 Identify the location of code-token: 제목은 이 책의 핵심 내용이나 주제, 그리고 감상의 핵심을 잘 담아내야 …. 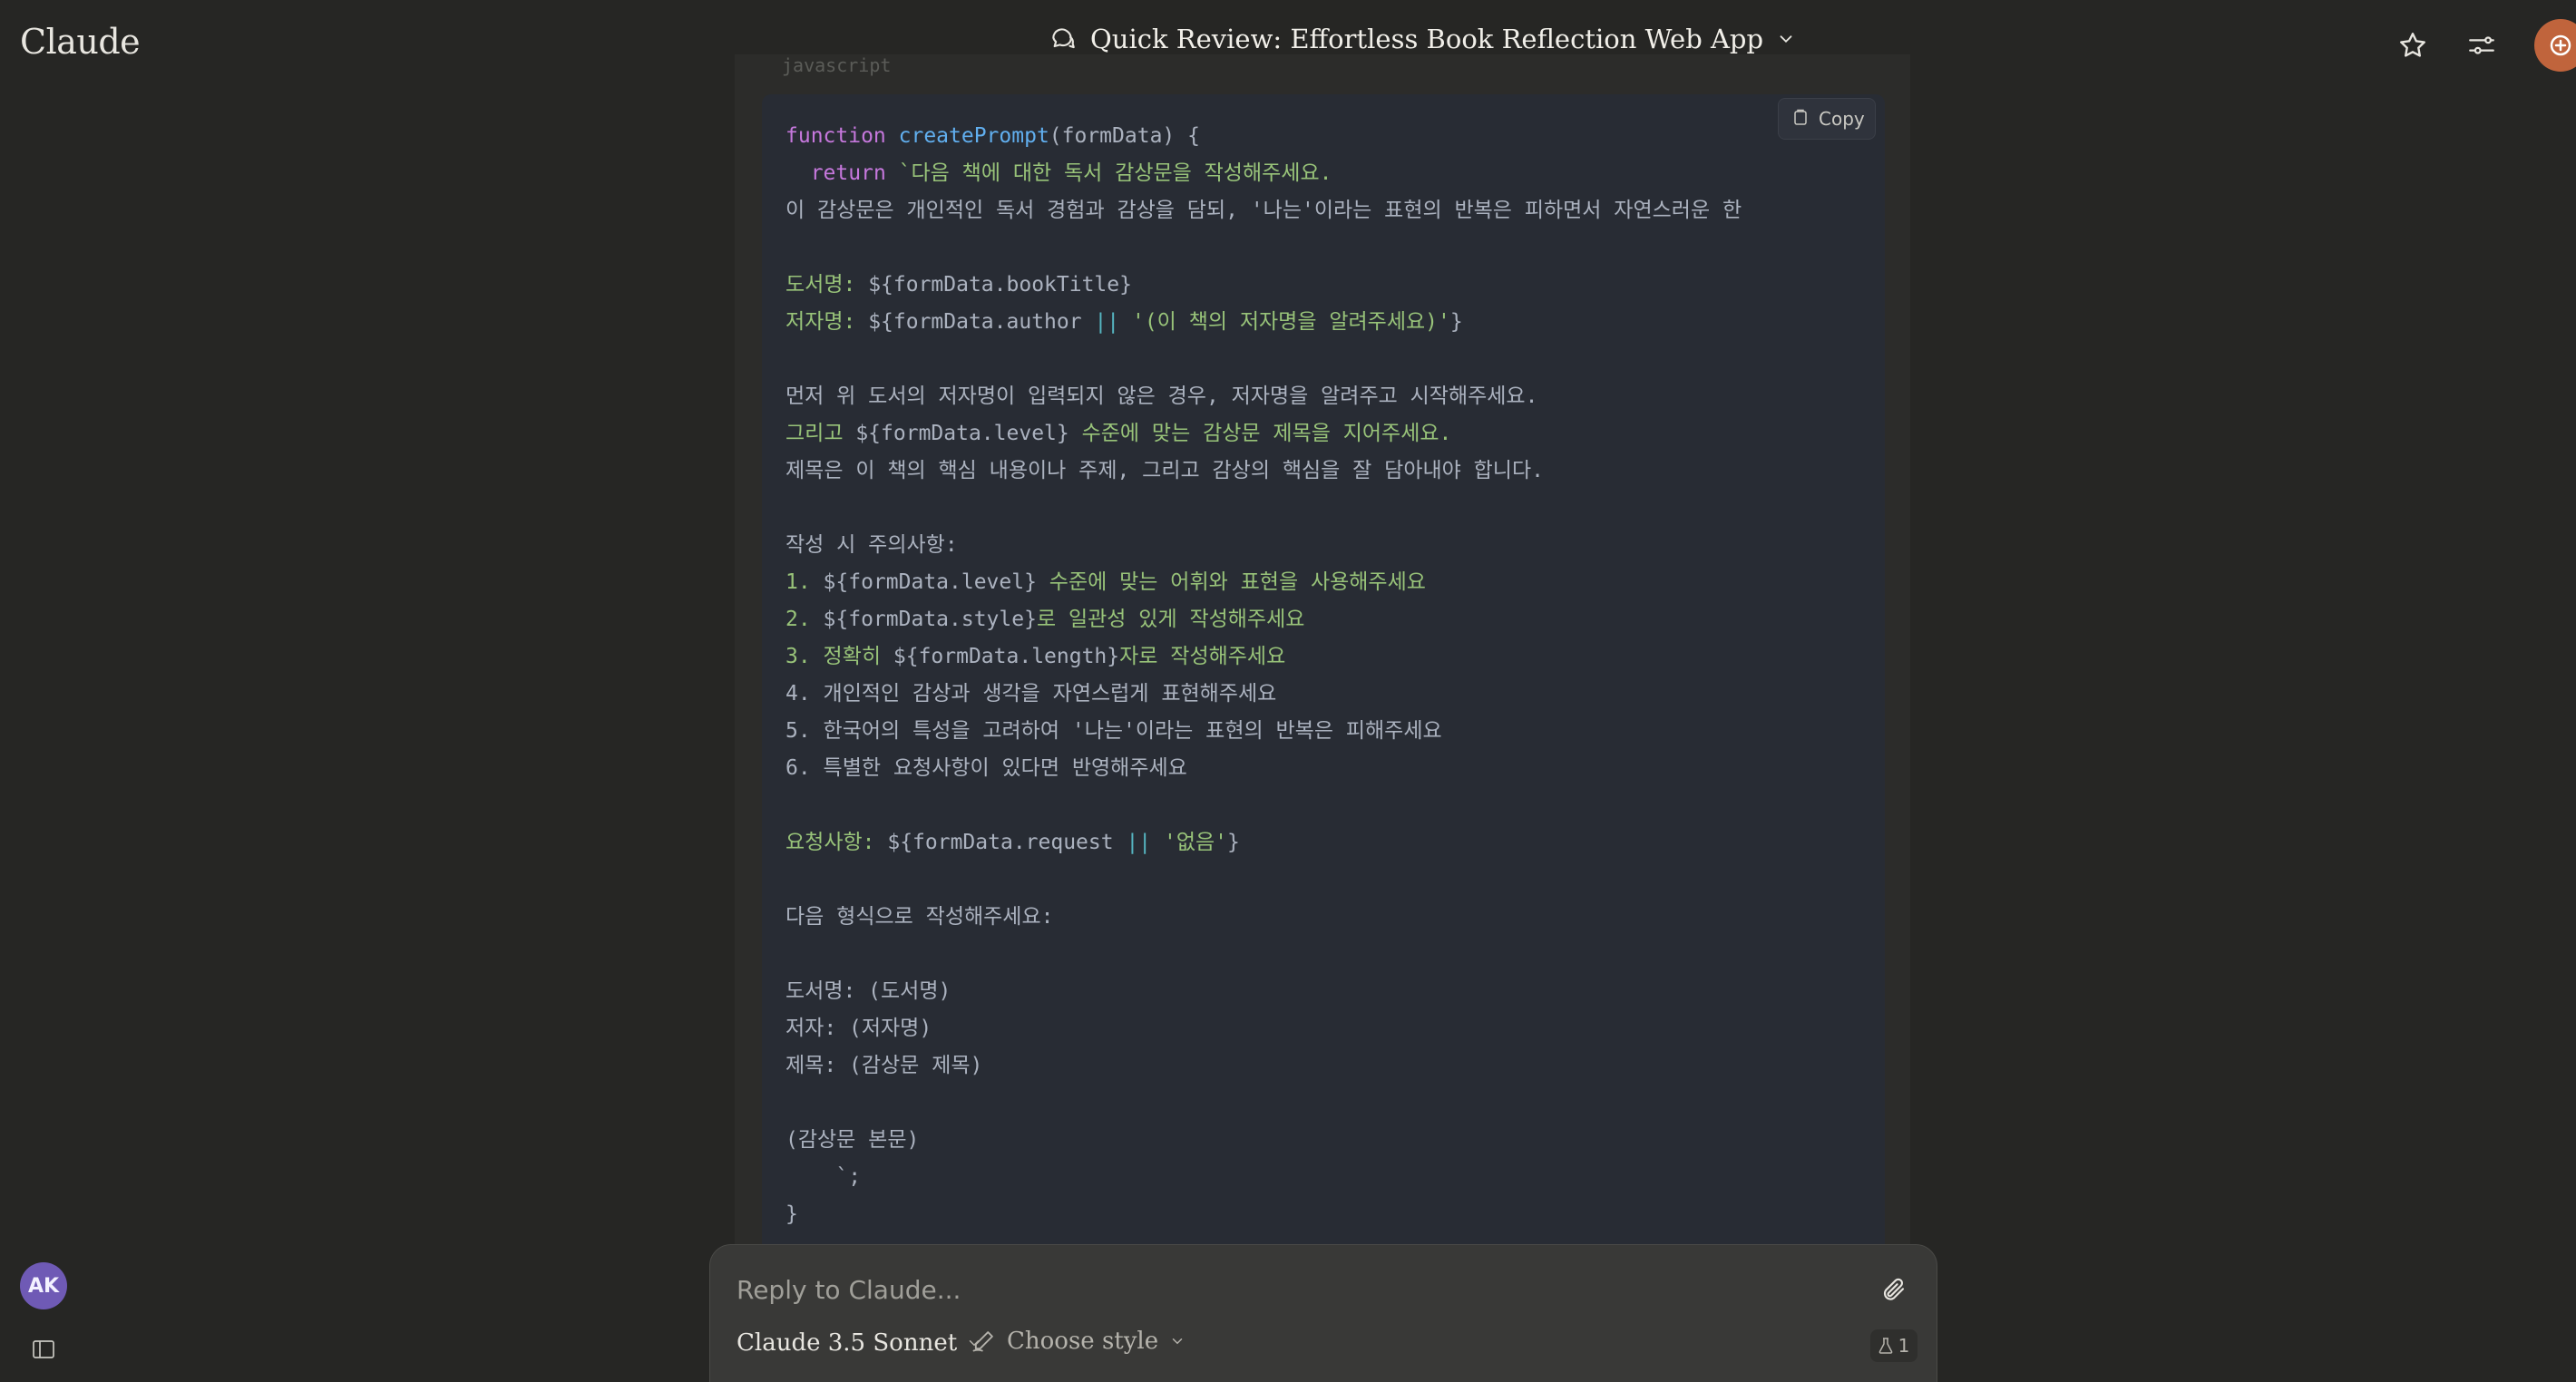
(1164, 471).